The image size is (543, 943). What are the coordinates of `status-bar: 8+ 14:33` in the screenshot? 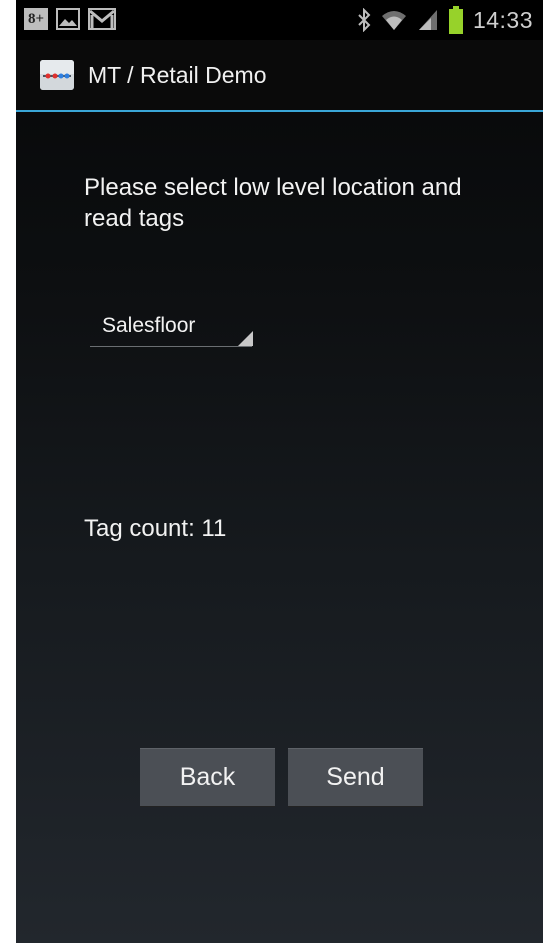 It's located at (279, 20).